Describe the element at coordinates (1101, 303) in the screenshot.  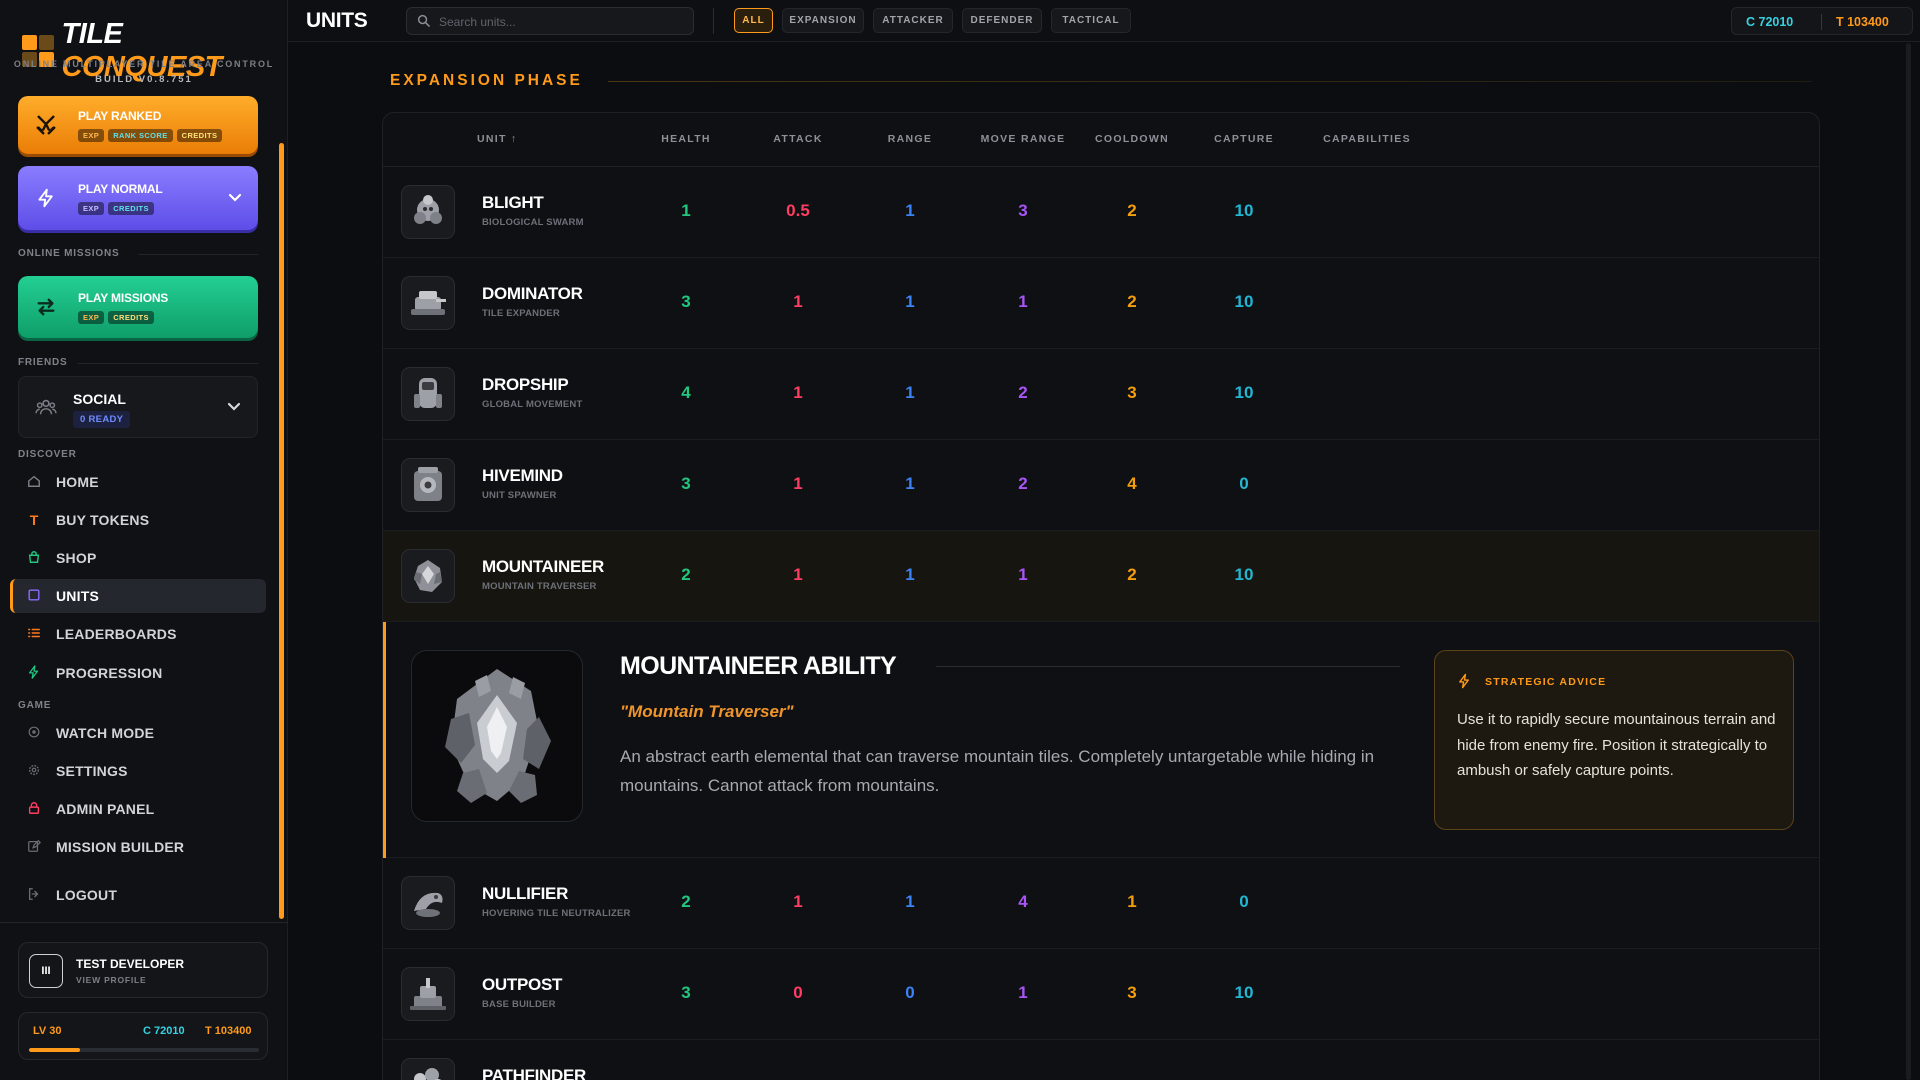
I see `table-row: DOMINATOR TILE EXPANDER 3 1 1 1 2 10` at that location.